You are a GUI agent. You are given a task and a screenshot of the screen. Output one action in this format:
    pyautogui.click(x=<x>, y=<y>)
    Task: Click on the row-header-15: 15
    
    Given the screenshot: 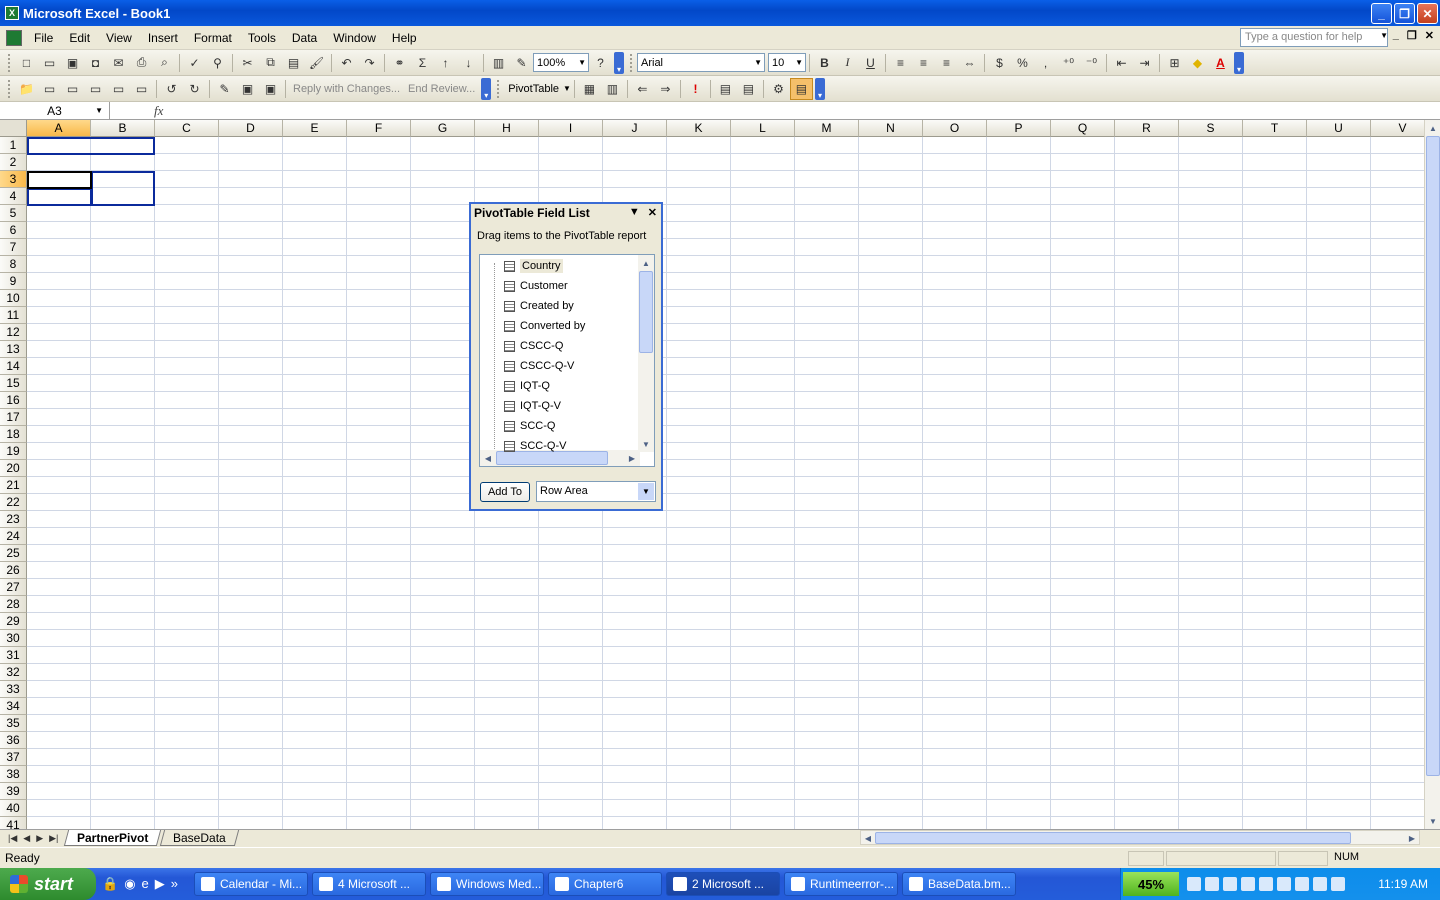 What is the action you would take?
    pyautogui.click(x=13, y=383)
    